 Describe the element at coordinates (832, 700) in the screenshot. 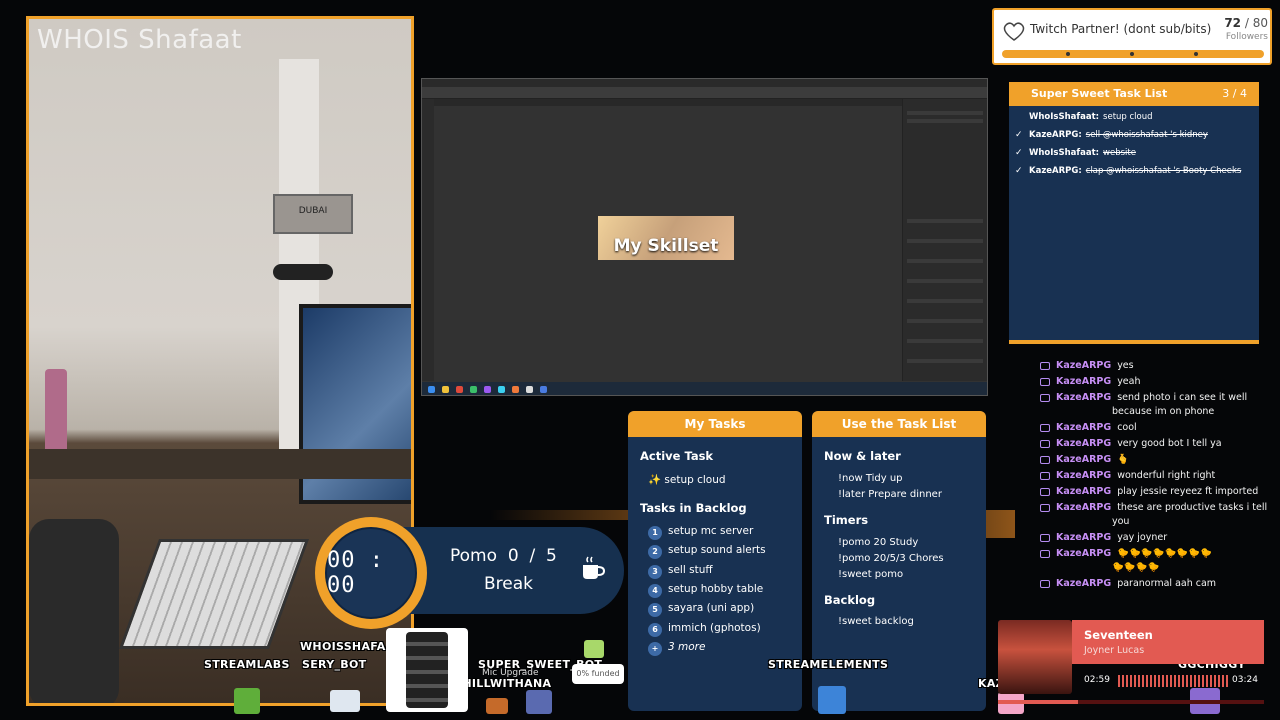

I see `sprite-streamelements` at that location.